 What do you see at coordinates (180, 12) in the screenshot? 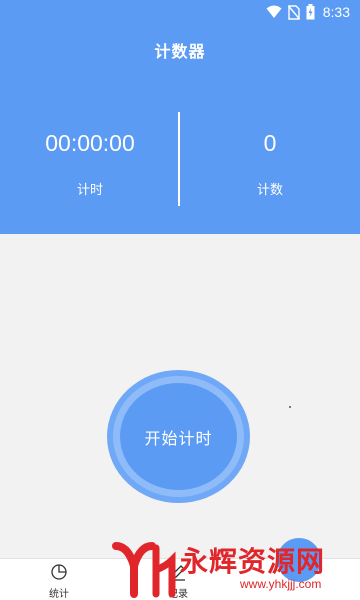
I see `status-bar: 8:33` at bounding box center [180, 12].